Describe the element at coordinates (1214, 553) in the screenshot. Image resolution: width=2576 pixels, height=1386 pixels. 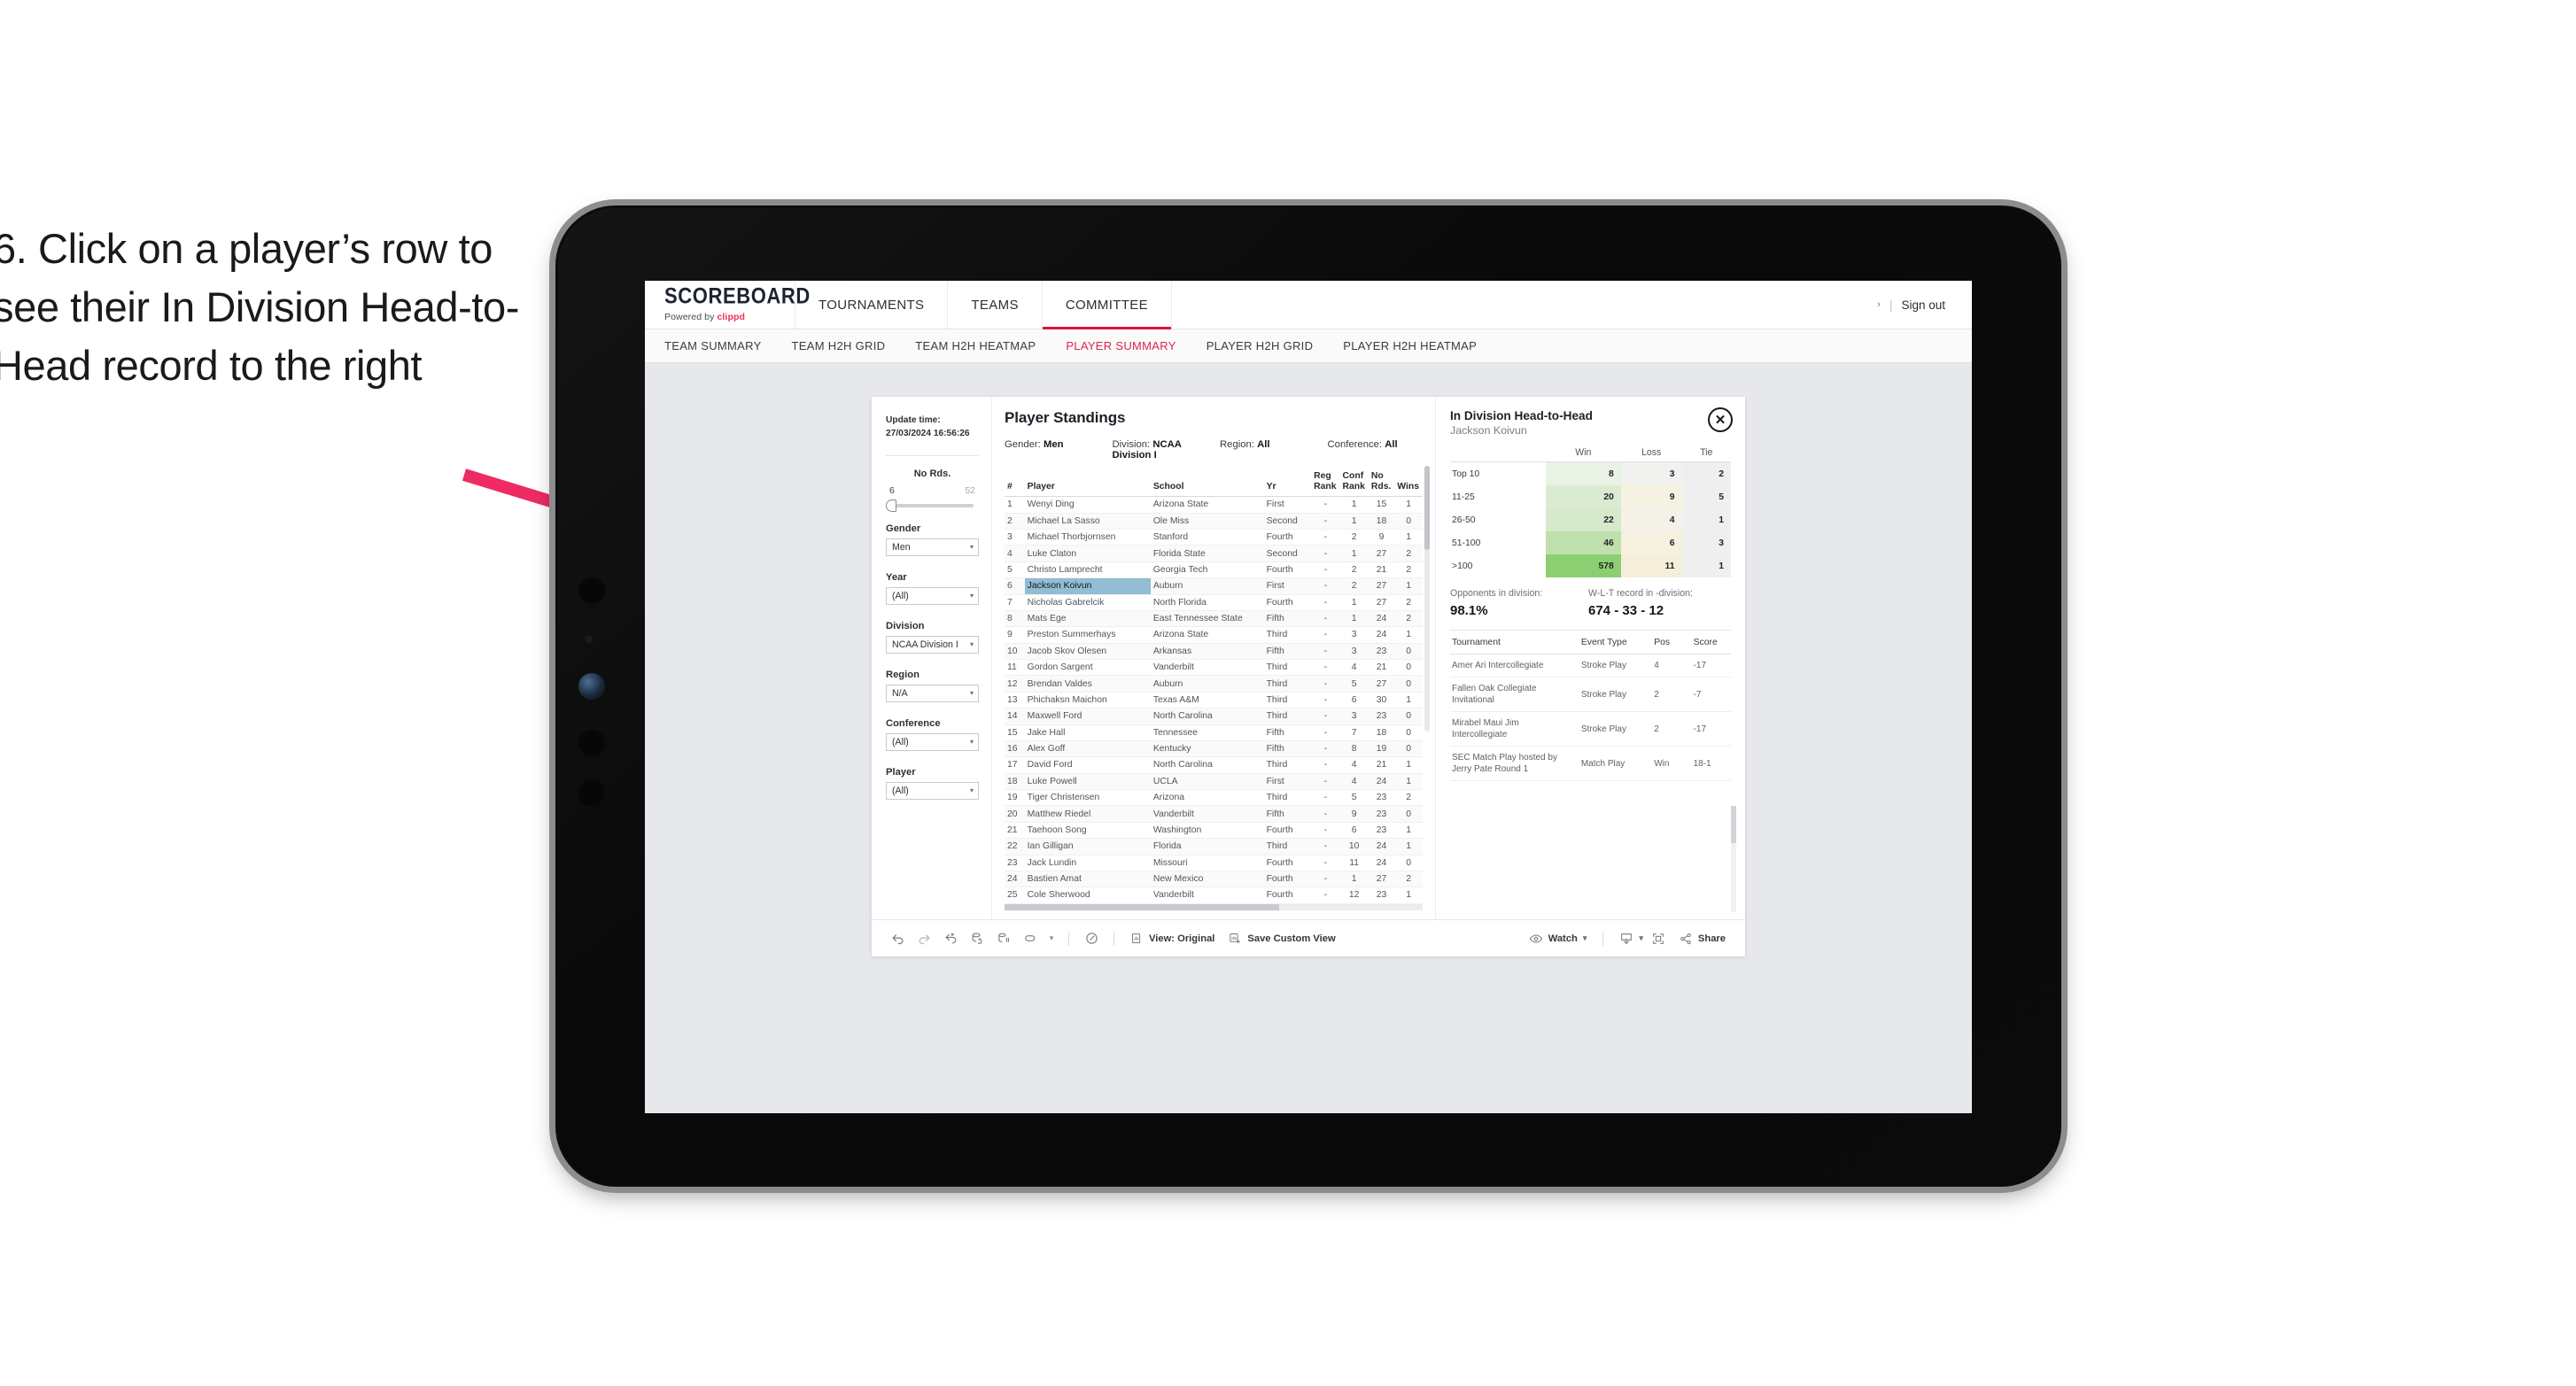
I see `table-row: 4 Luke Claton Florida State Second -1 27 2` at that location.